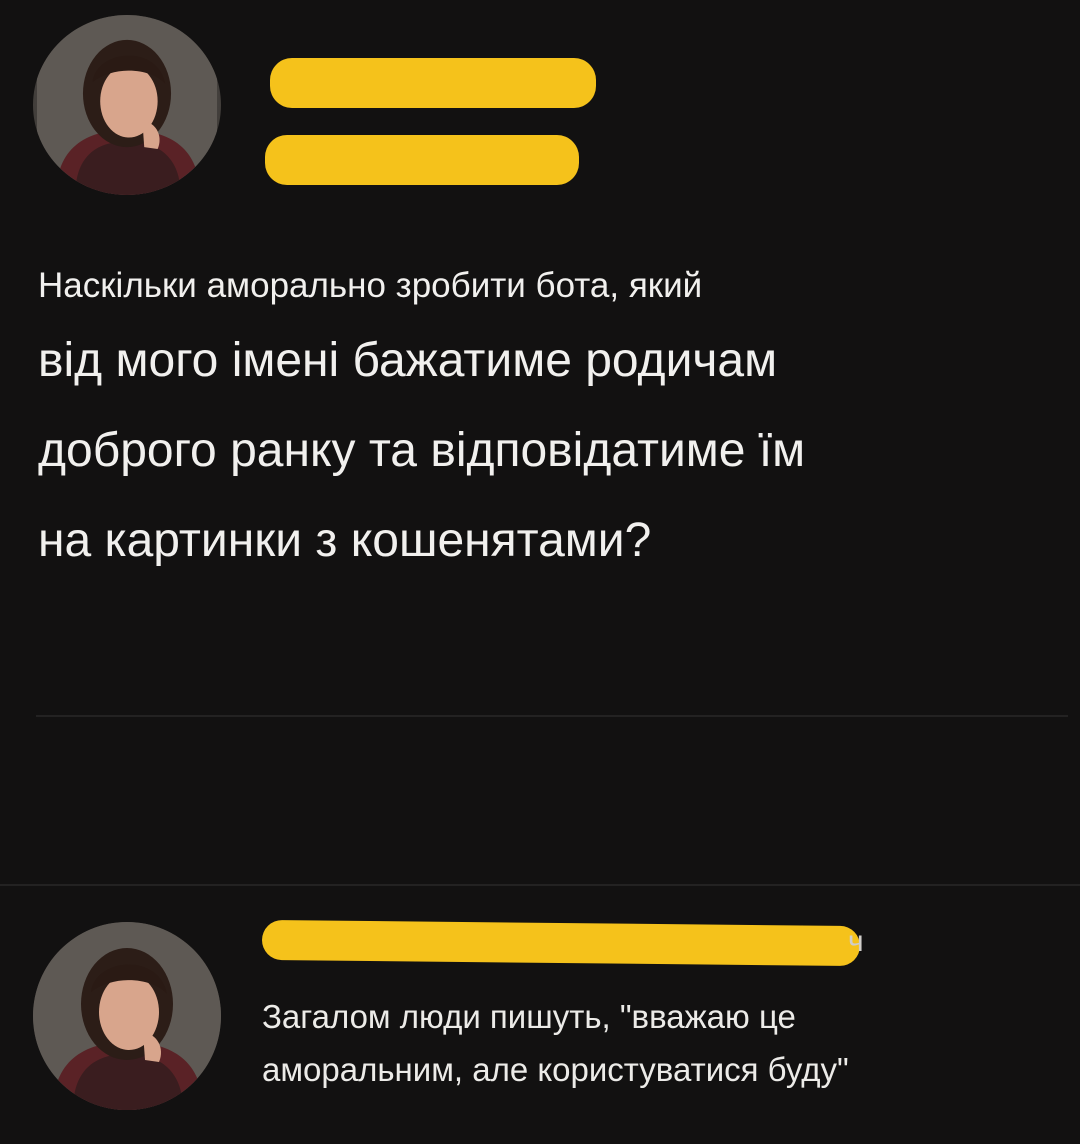  What do you see at coordinates (529, 1016) in the screenshot?
I see `reply-line: Загалом люди пишуть, "вважаю це` at bounding box center [529, 1016].